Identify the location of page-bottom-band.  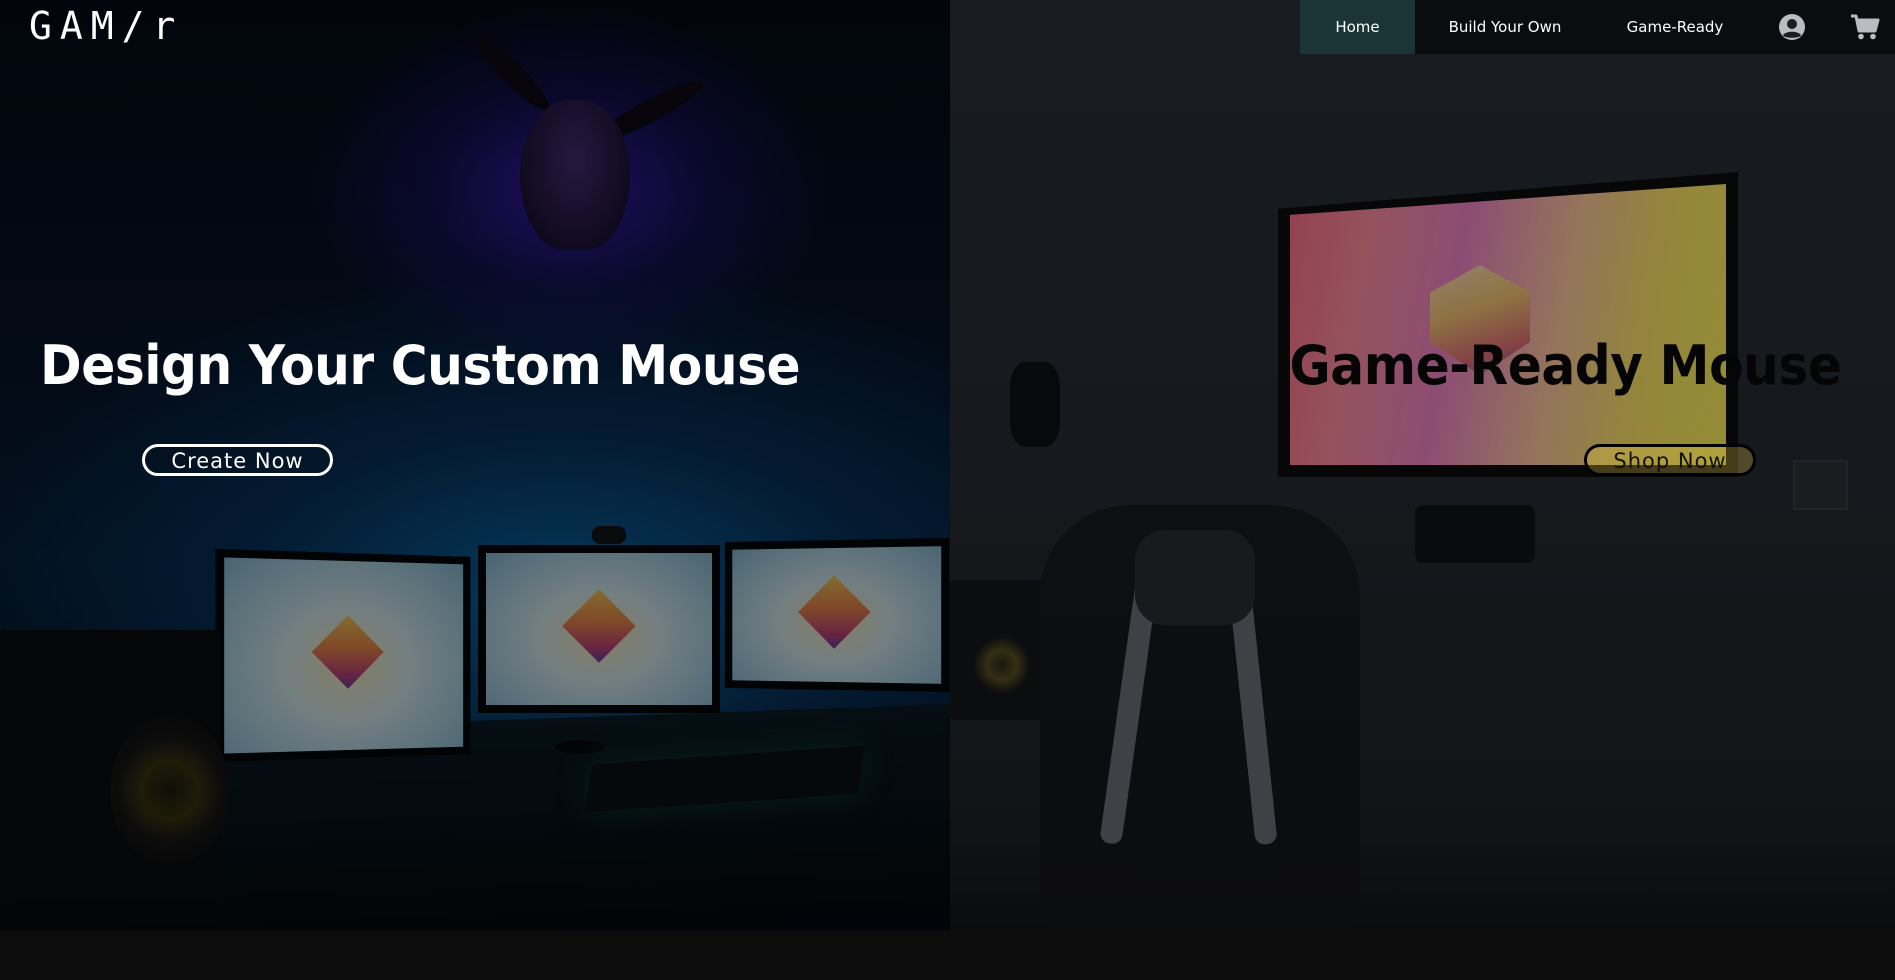
(947, 955).